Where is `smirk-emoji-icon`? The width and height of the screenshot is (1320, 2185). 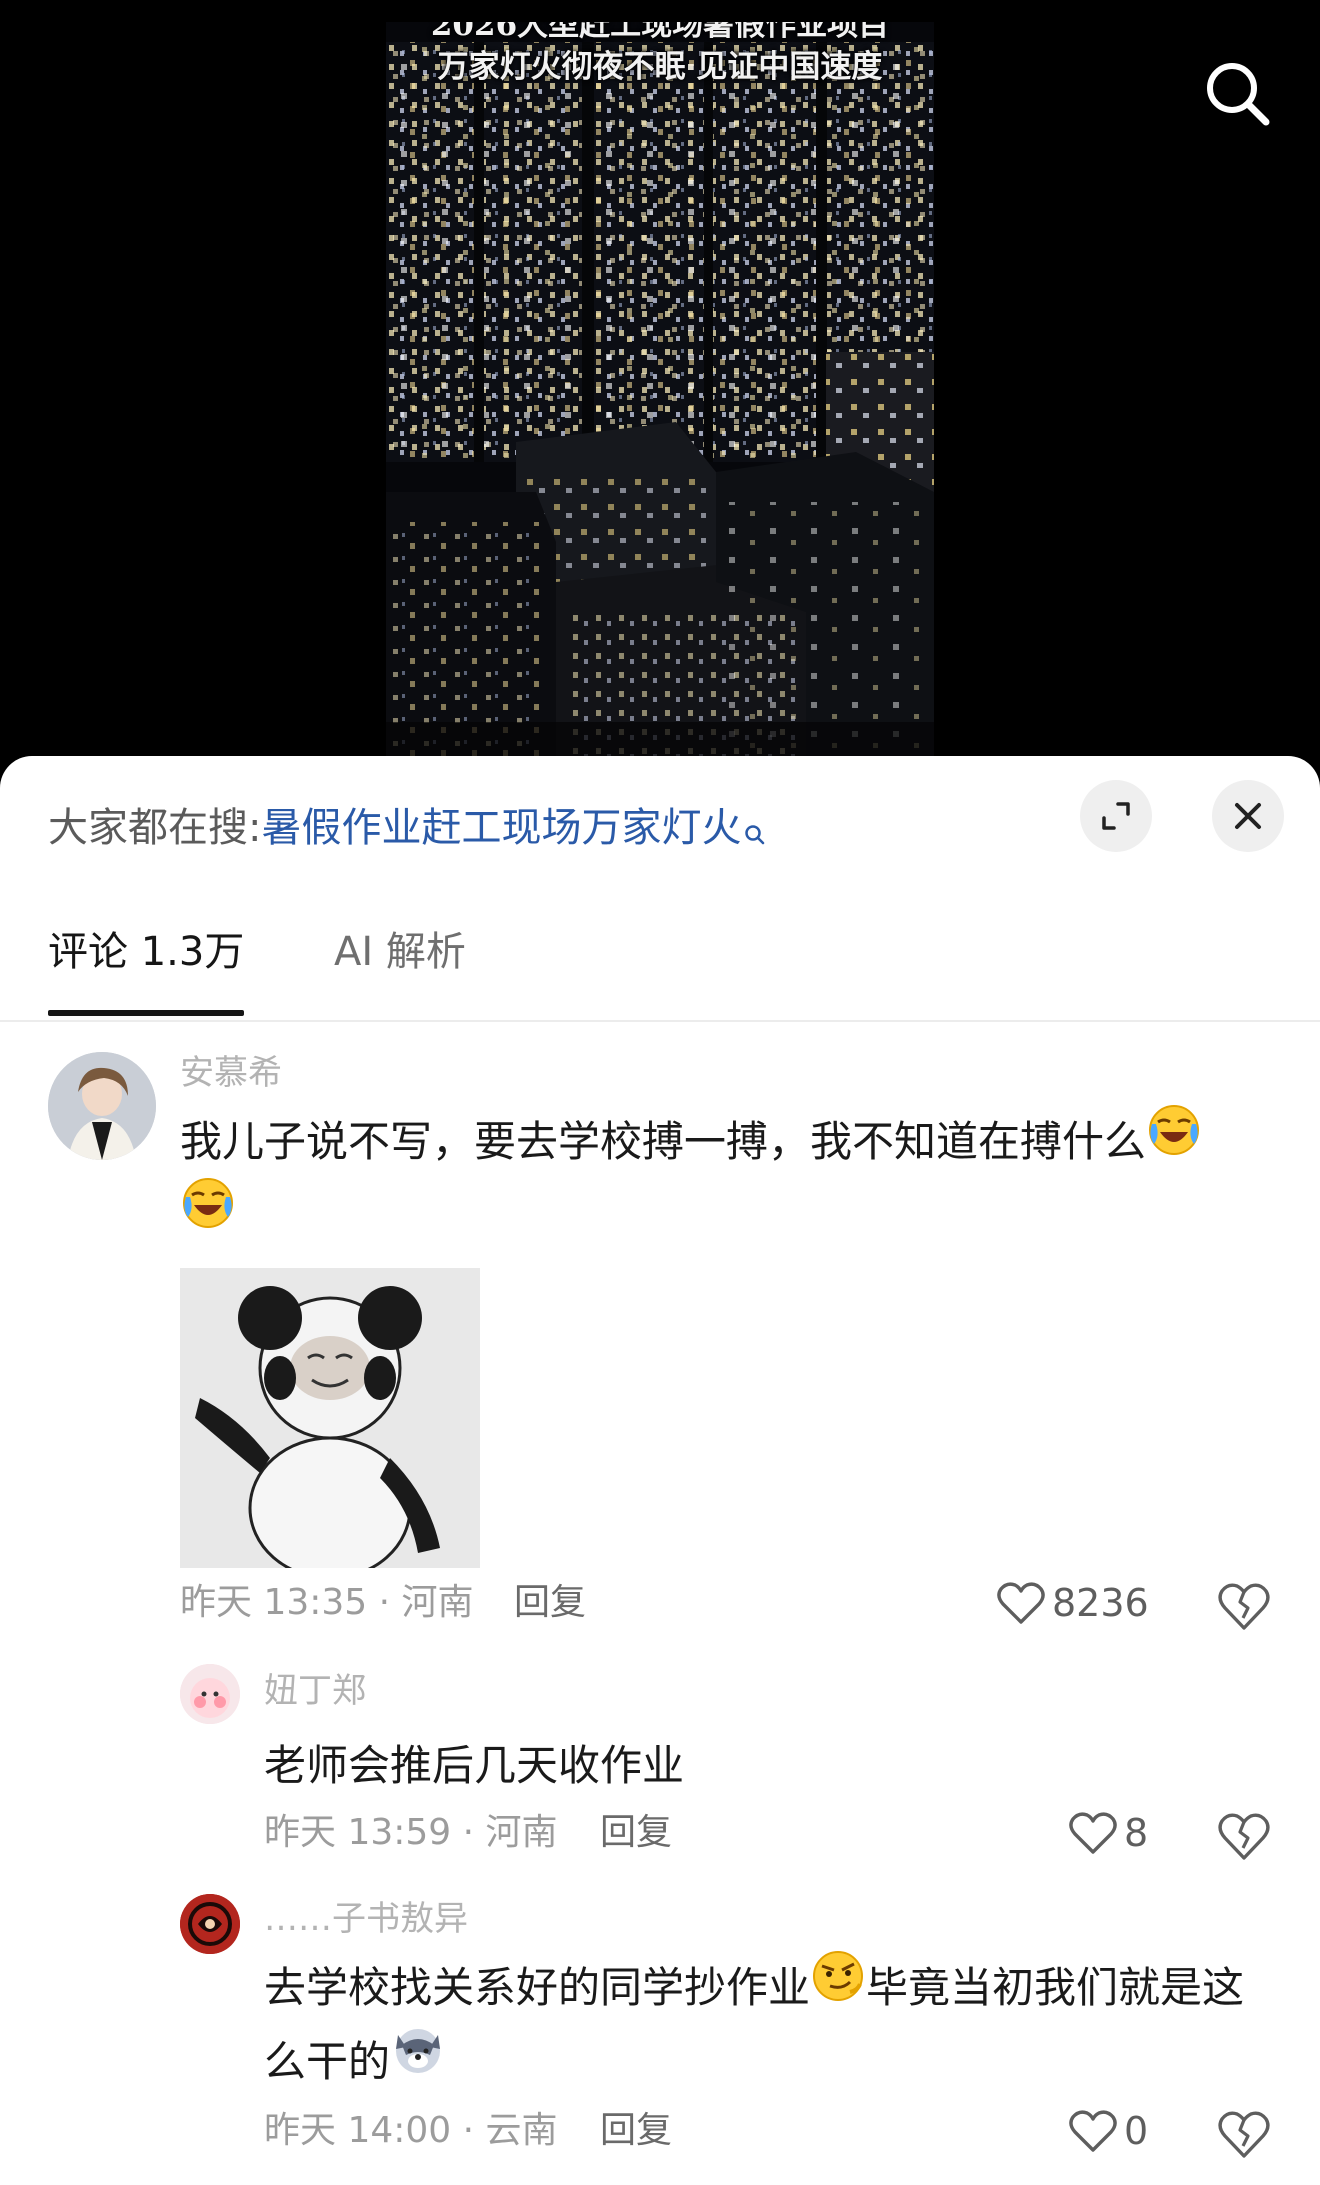 smirk-emoji-icon is located at coordinates (838, 1987).